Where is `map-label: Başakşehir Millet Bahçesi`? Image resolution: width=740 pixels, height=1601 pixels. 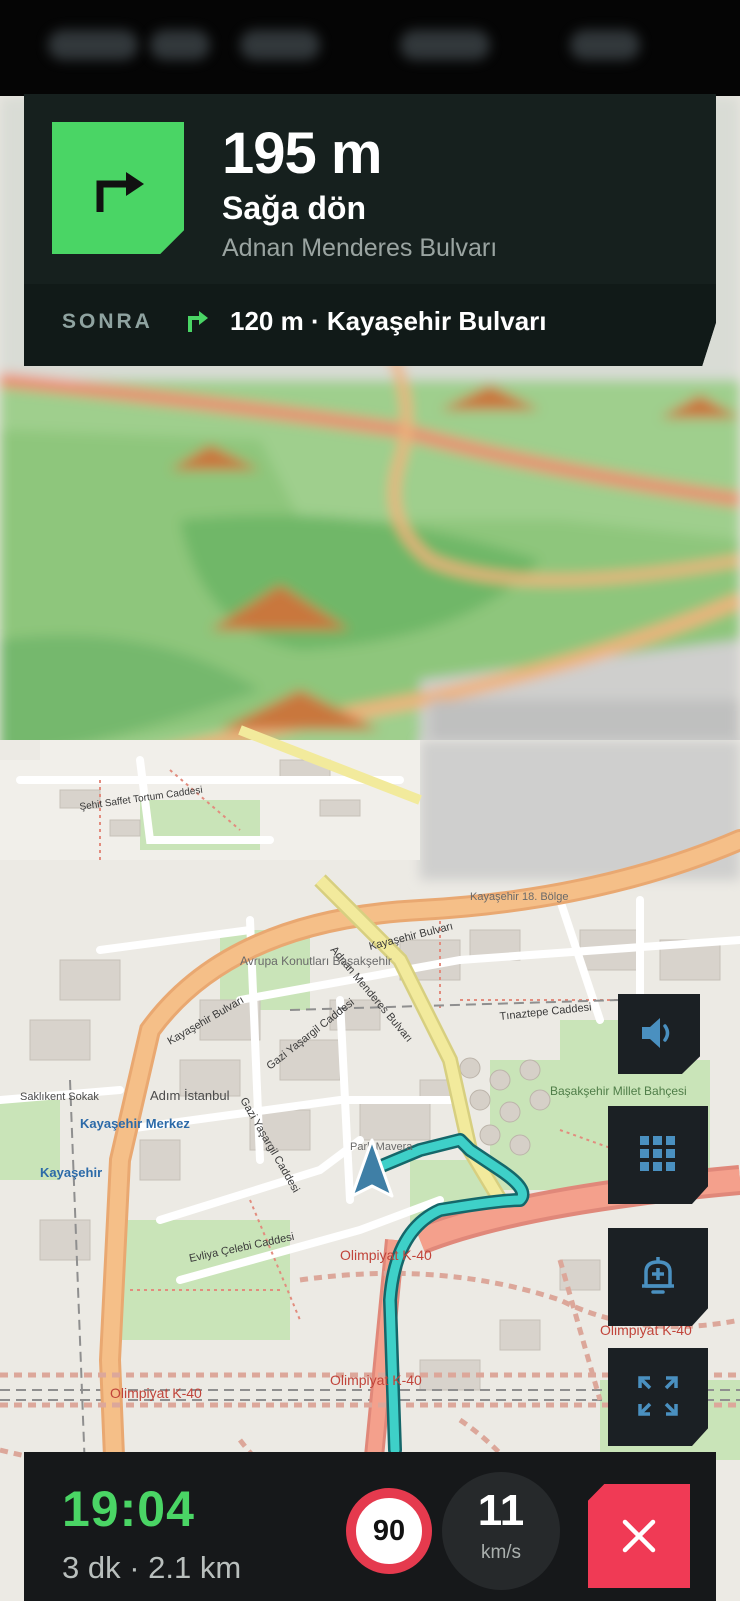 map-label: Başakşehir Millet Bahçesi is located at coordinates (618, 1091).